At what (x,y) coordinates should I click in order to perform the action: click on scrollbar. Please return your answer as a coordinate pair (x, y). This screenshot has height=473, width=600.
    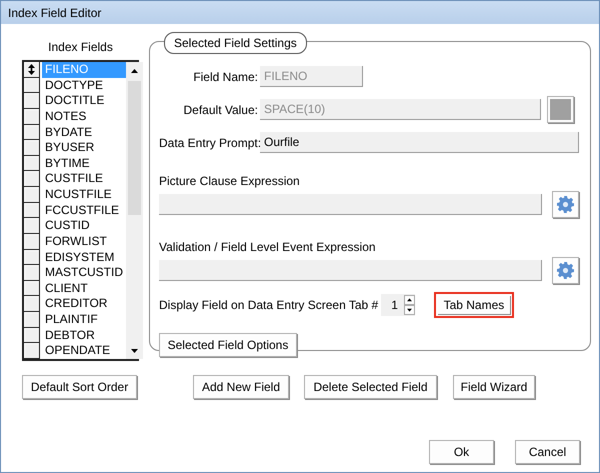
    Looking at the image, I should click on (134, 210).